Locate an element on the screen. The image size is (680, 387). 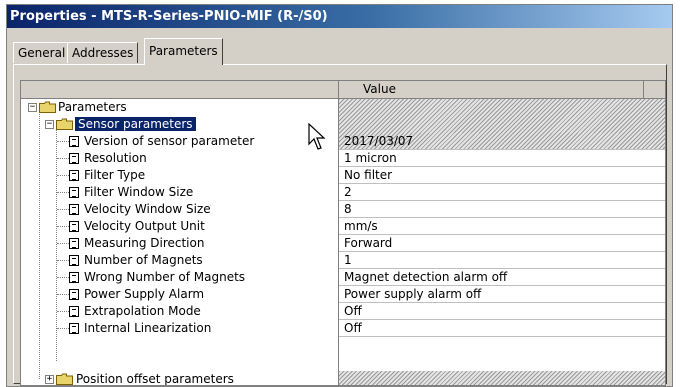
column-divider is located at coordinates (338, 242).